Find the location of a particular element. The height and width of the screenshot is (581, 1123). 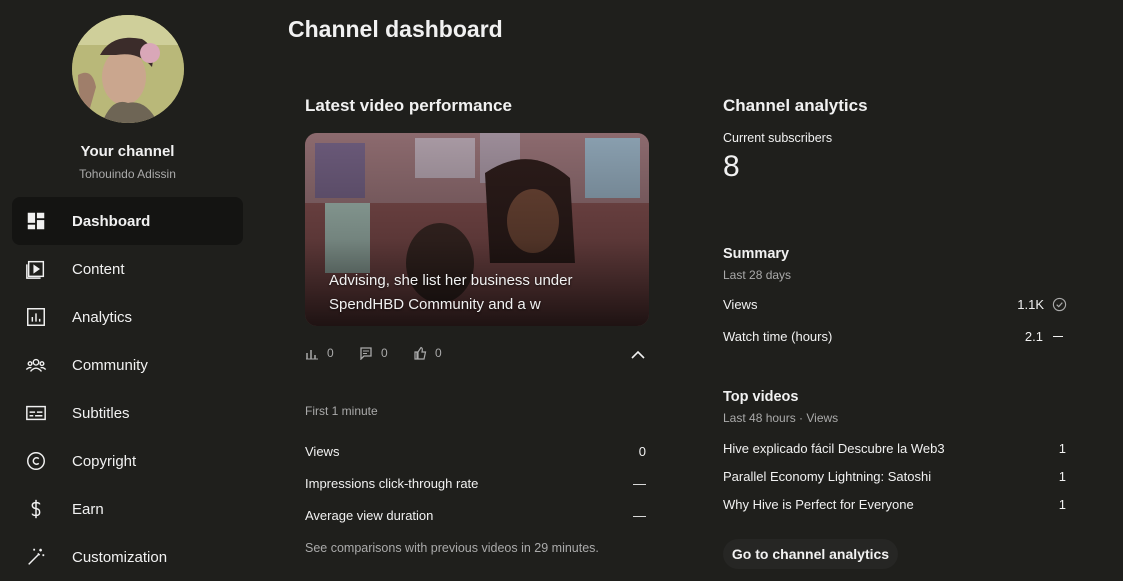

sidebar-item-earn: Earn is located at coordinates (127, 509).